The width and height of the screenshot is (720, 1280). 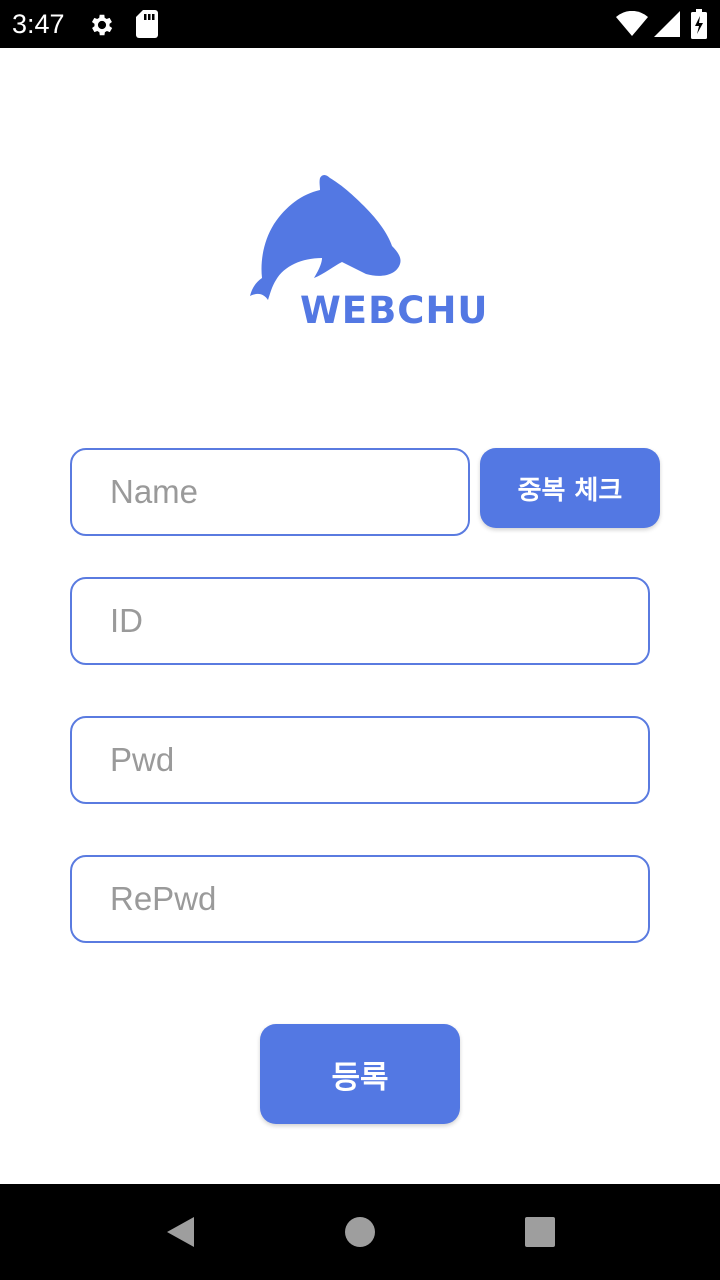 I want to click on password-input, so click(x=360, y=760).